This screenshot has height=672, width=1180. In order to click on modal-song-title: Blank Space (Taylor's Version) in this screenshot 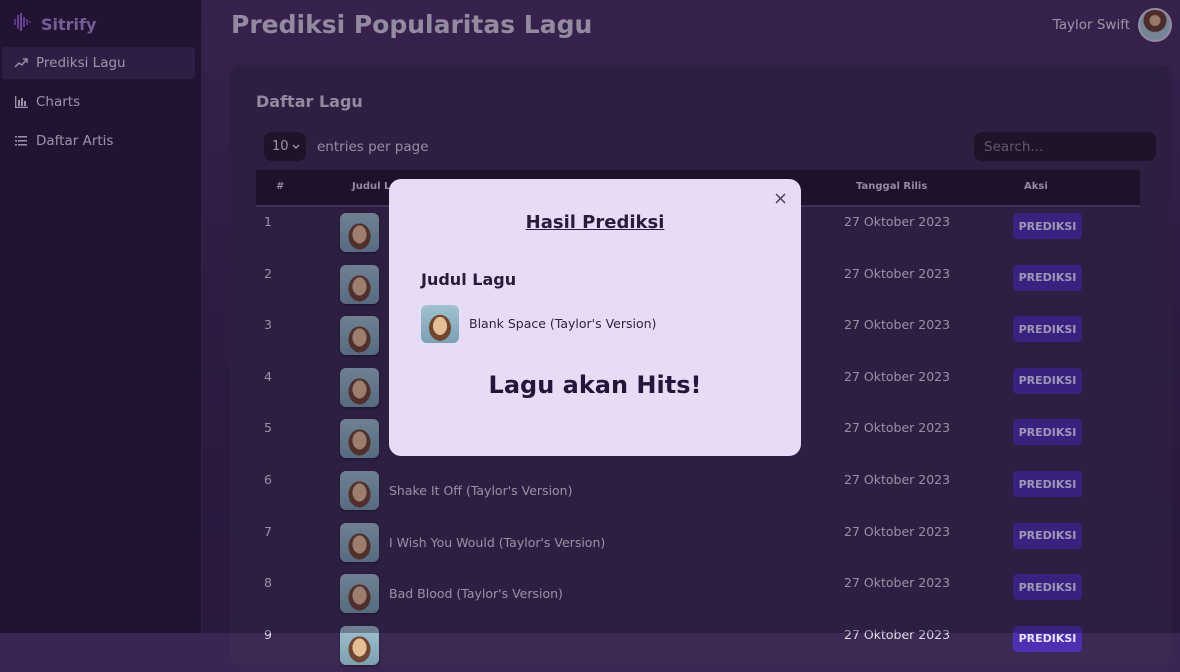, I will do `click(563, 323)`.